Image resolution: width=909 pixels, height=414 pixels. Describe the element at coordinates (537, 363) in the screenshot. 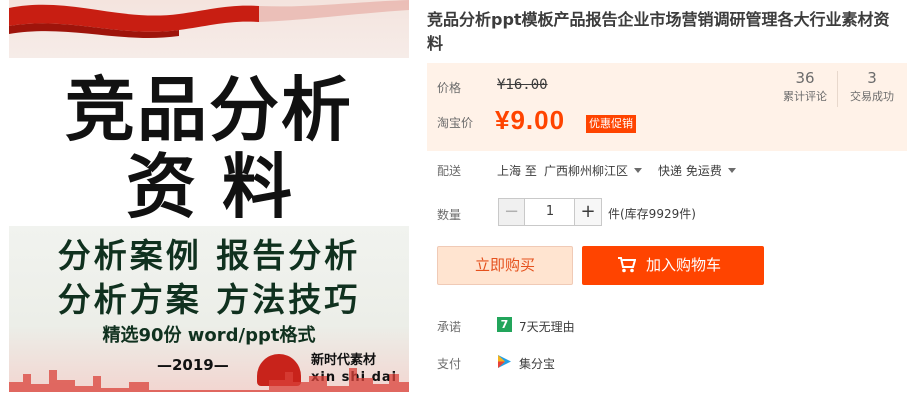

I see `payment-text: 集分宝` at that location.